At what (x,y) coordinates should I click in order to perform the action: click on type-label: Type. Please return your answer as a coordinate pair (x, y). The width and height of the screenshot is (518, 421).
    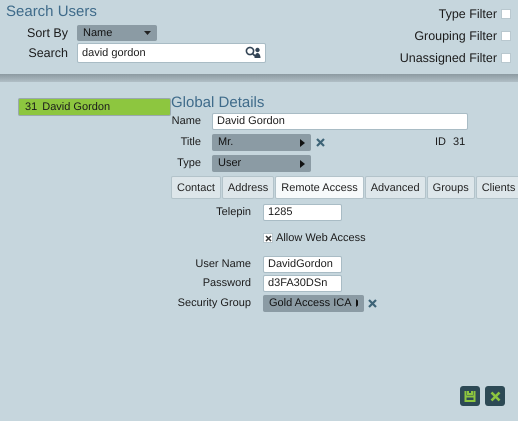
    Looking at the image, I should click on (188, 164).